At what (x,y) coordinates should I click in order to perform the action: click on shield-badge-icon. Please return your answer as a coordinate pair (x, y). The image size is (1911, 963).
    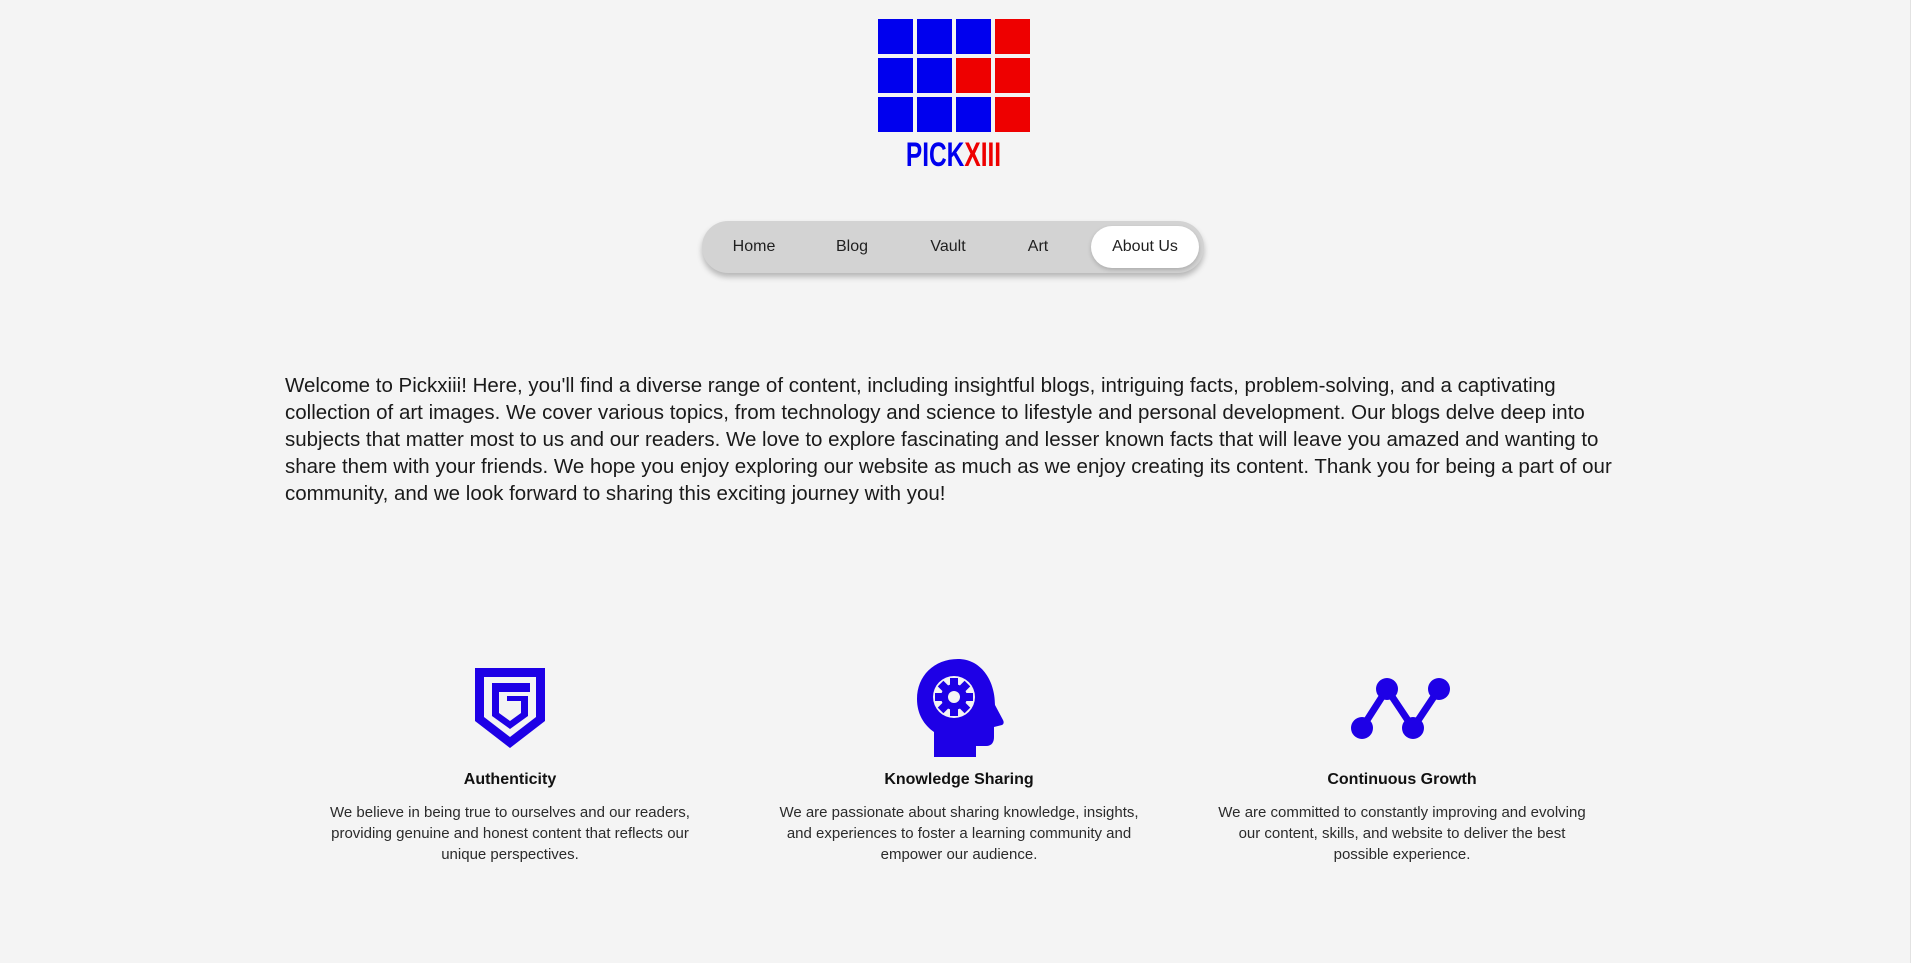
    Looking at the image, I should click on (510, 707).